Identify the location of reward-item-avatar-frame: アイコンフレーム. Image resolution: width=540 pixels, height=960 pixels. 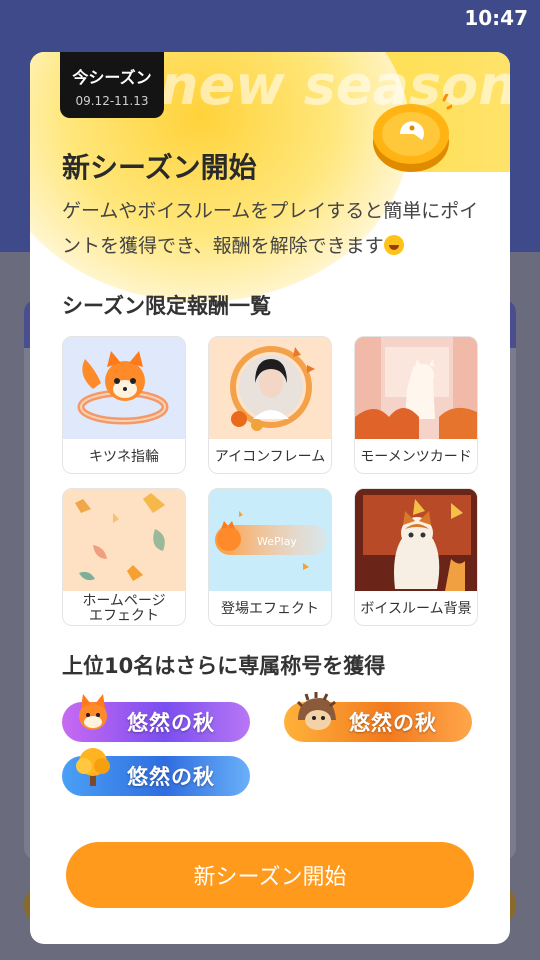
(270, 405).